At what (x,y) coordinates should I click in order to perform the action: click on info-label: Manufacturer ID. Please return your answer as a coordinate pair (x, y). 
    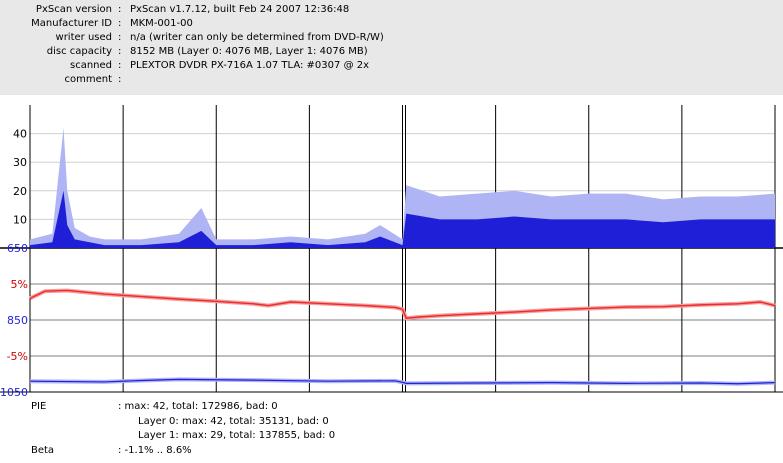
    Looking at the image, I should click on (71, 23).